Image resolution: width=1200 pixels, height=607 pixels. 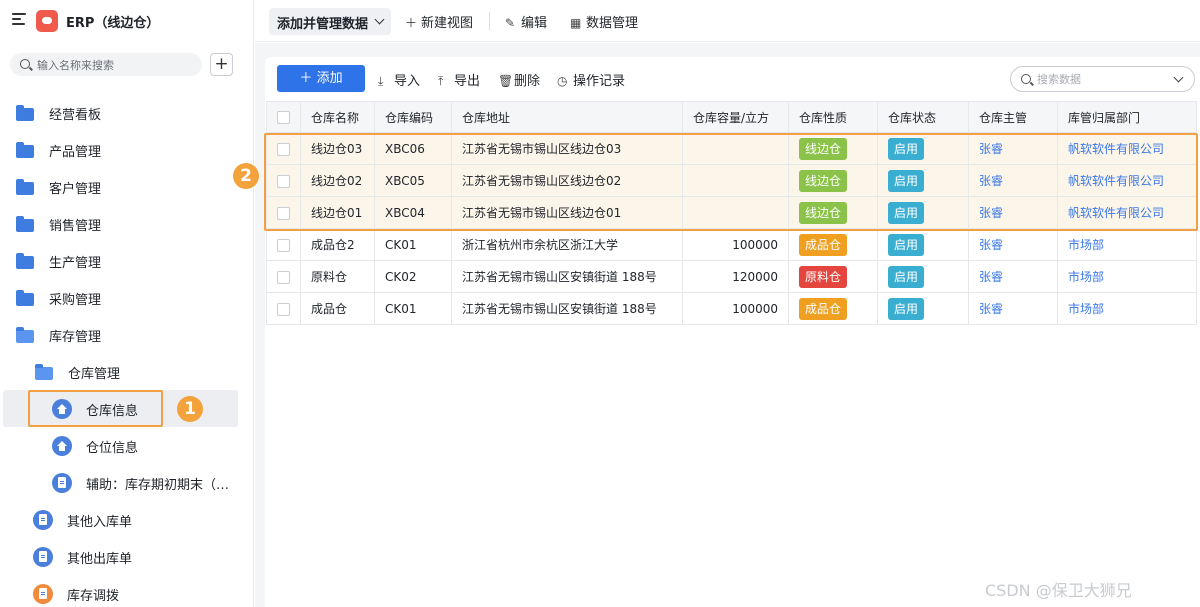 What do you see at coordinates (567, 148) in the screenshot?
I see `warehouse-address-cell: 江苏省无锡市锡山区线边仓03` at bounding box center [567, 148].